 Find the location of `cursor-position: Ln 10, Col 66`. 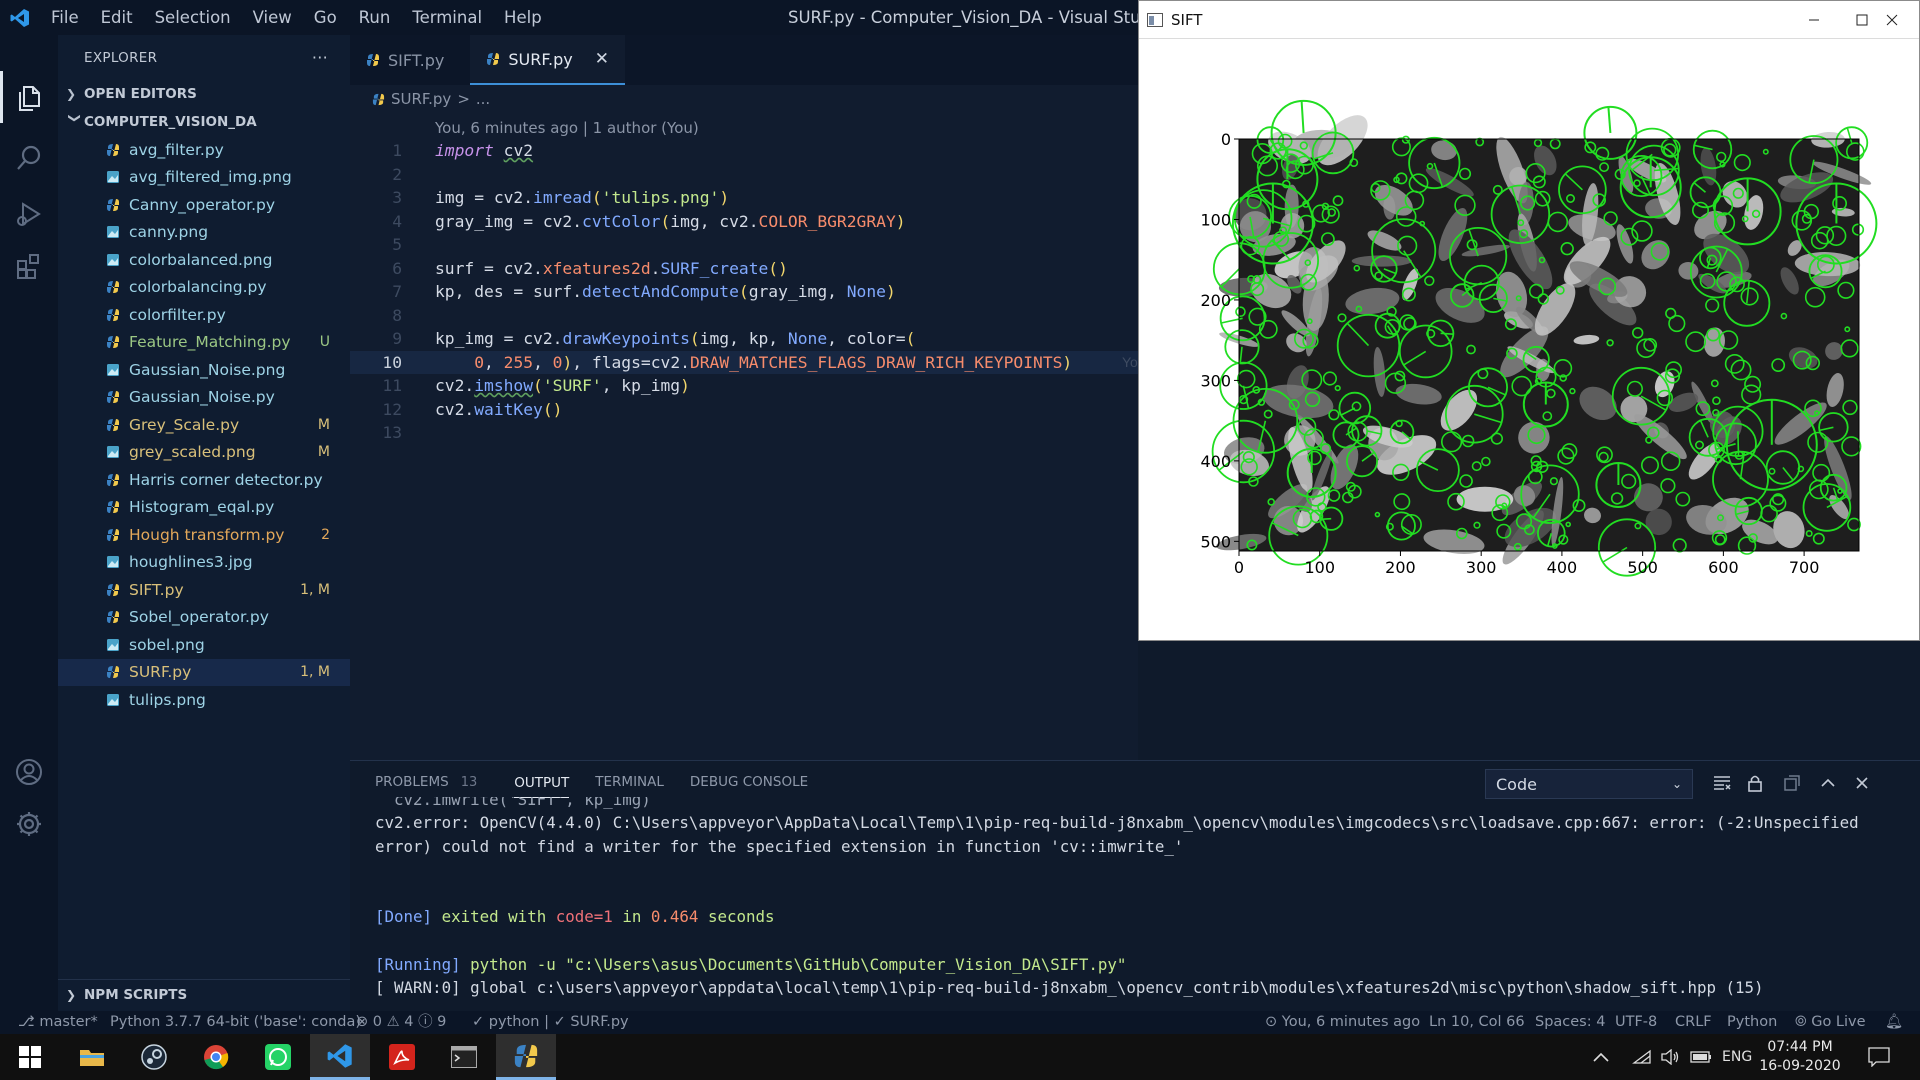

cursor-position: Ln 10, Col 66 is located at coordinates (1477, 1022).